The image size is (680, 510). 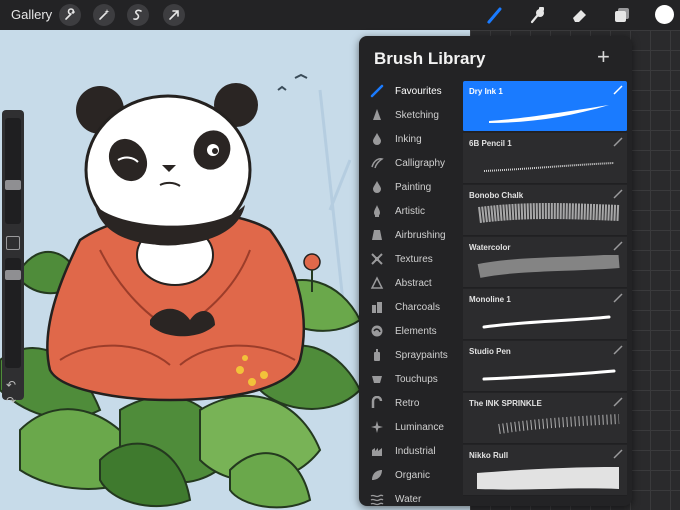 I want to click on top-toolbar: Gallery, so click(x=340, y=15).